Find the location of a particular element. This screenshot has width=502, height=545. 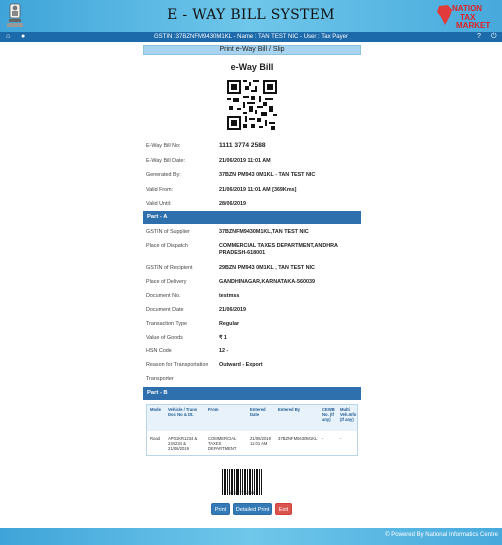

summary-row: E-Way Bill No: 1111 3774 2588 is located at coordinates (252, 147).